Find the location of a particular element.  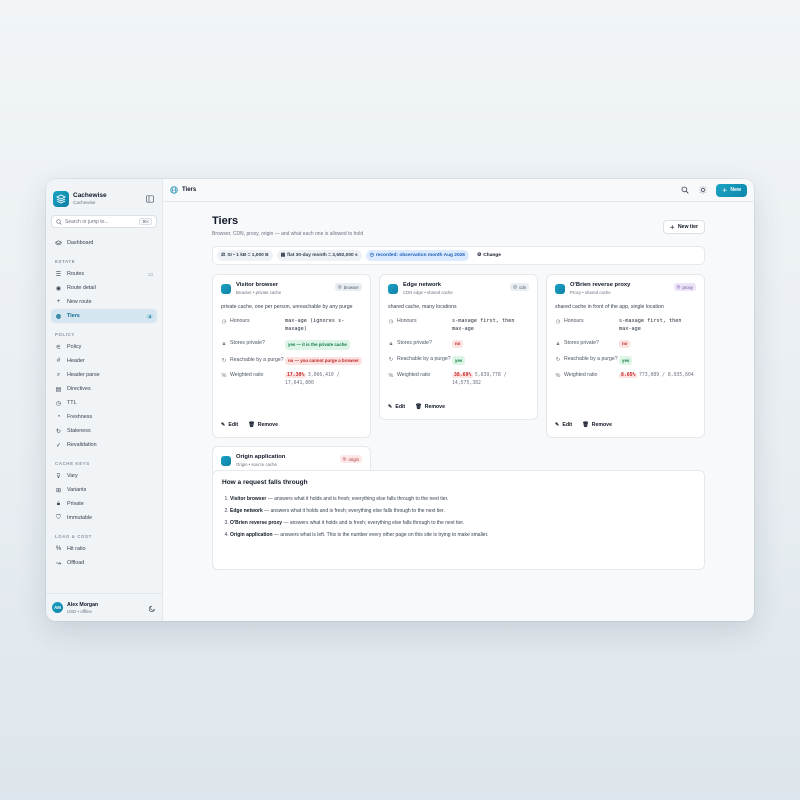

new-tier-label: New tier is located at coordinates (687, 227).